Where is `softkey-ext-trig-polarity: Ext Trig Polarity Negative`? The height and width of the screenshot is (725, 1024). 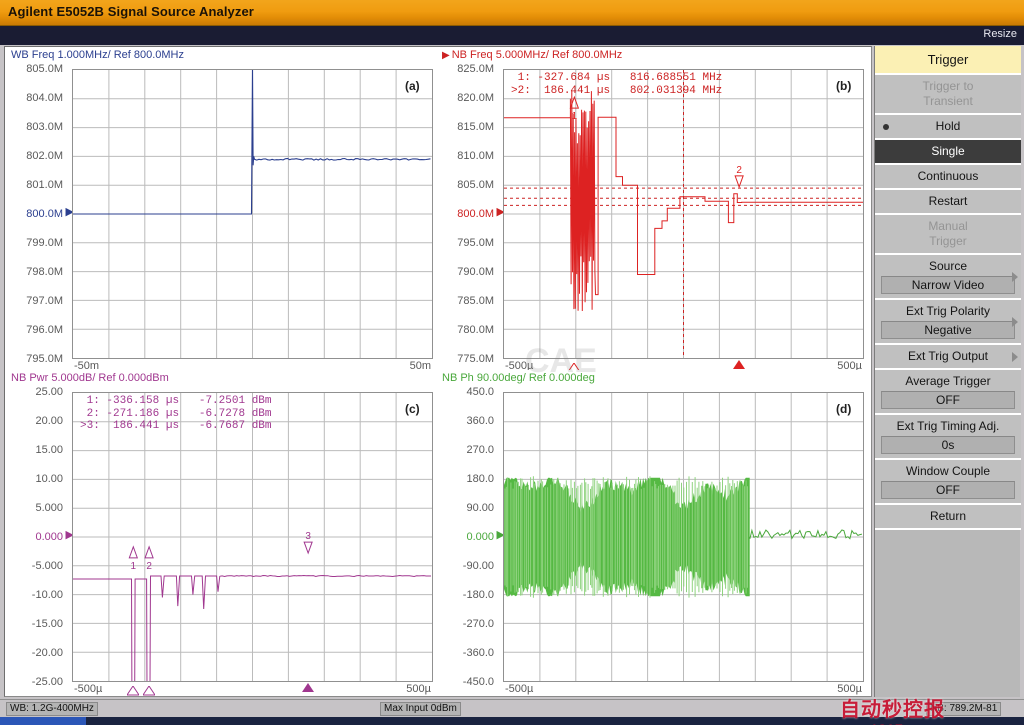
softkey-ext-trig-polarity: Ext Trig Polarity Negative is located at coordinates (948, 322).